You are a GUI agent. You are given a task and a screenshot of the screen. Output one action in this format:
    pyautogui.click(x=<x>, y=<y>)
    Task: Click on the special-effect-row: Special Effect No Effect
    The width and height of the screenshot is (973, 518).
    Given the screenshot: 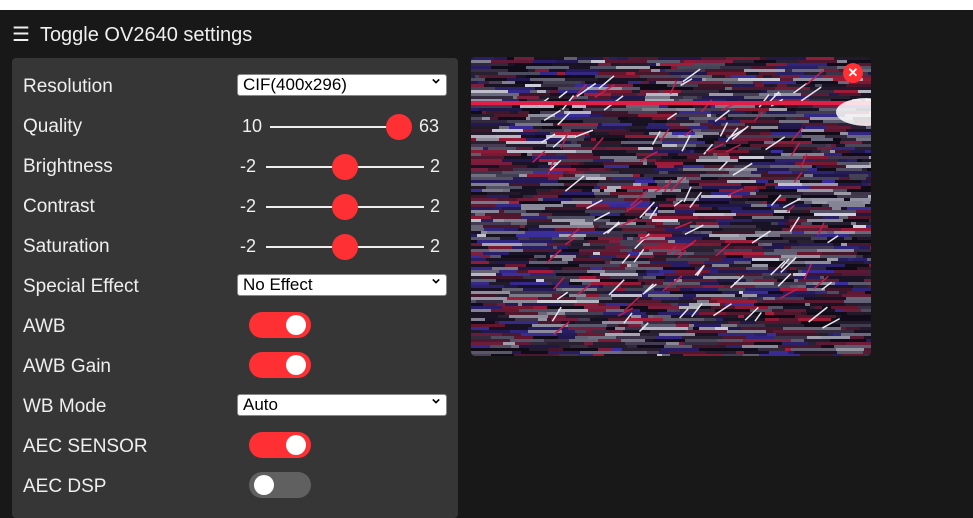 What is the action you would take?
    pyautogui.click(x=235, y=288)
    